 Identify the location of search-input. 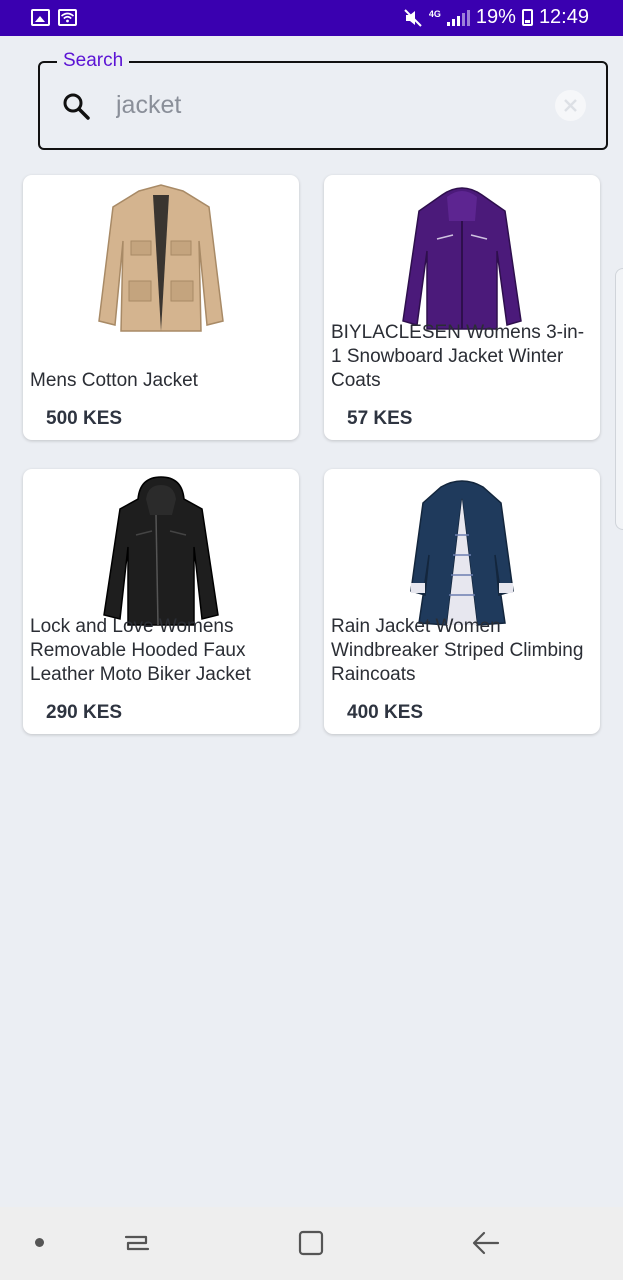
(326, 105).